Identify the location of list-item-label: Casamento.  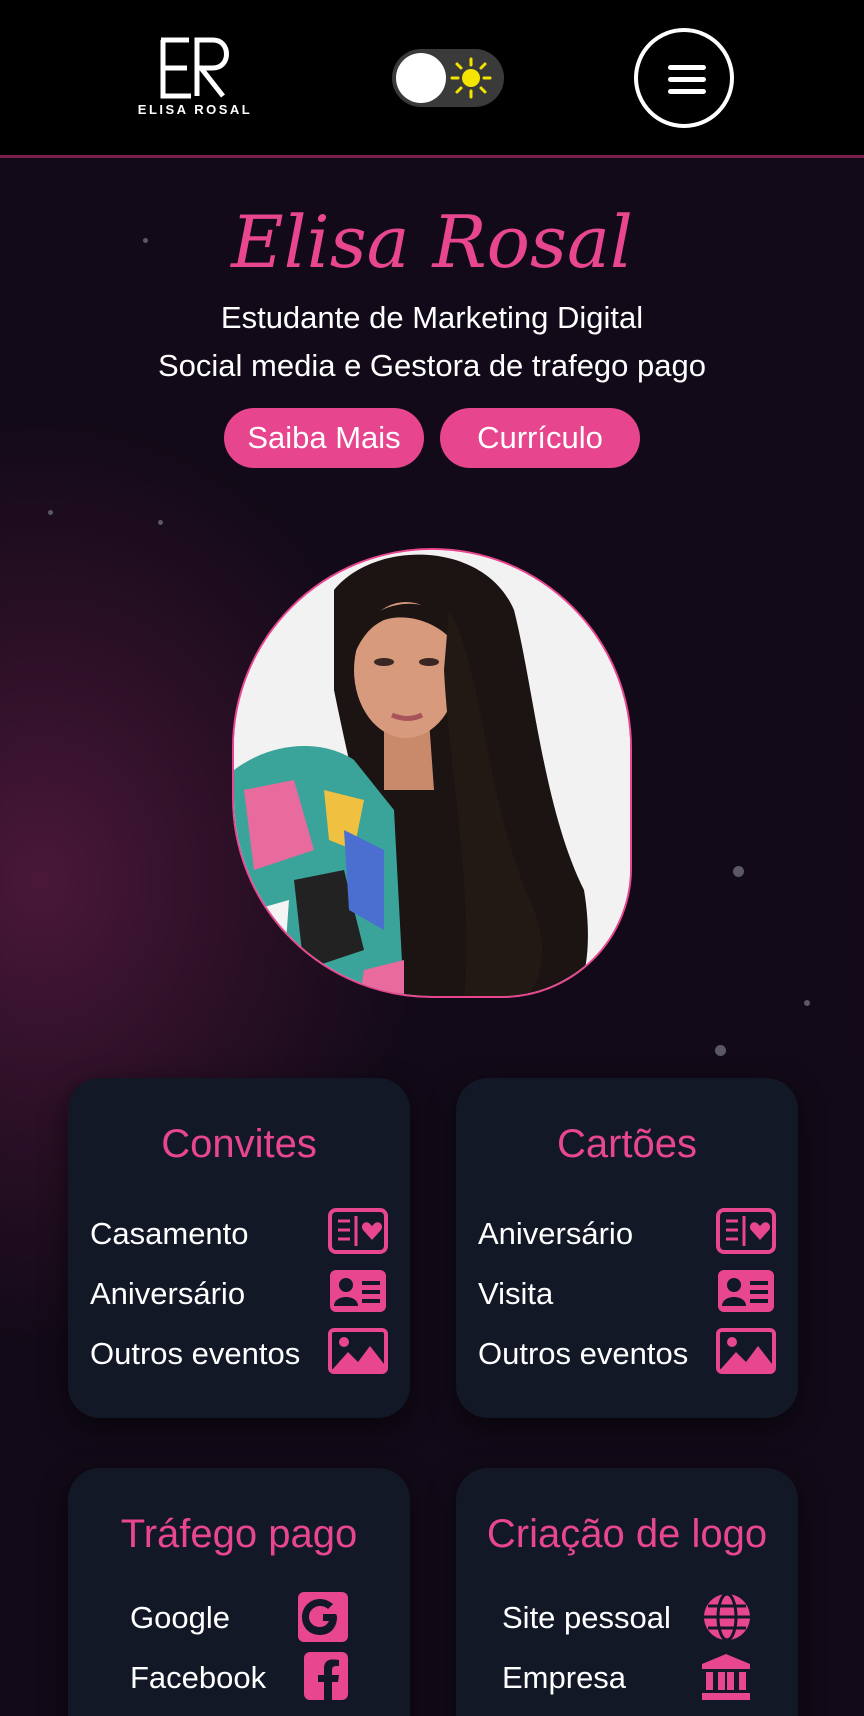
(169, 1233).